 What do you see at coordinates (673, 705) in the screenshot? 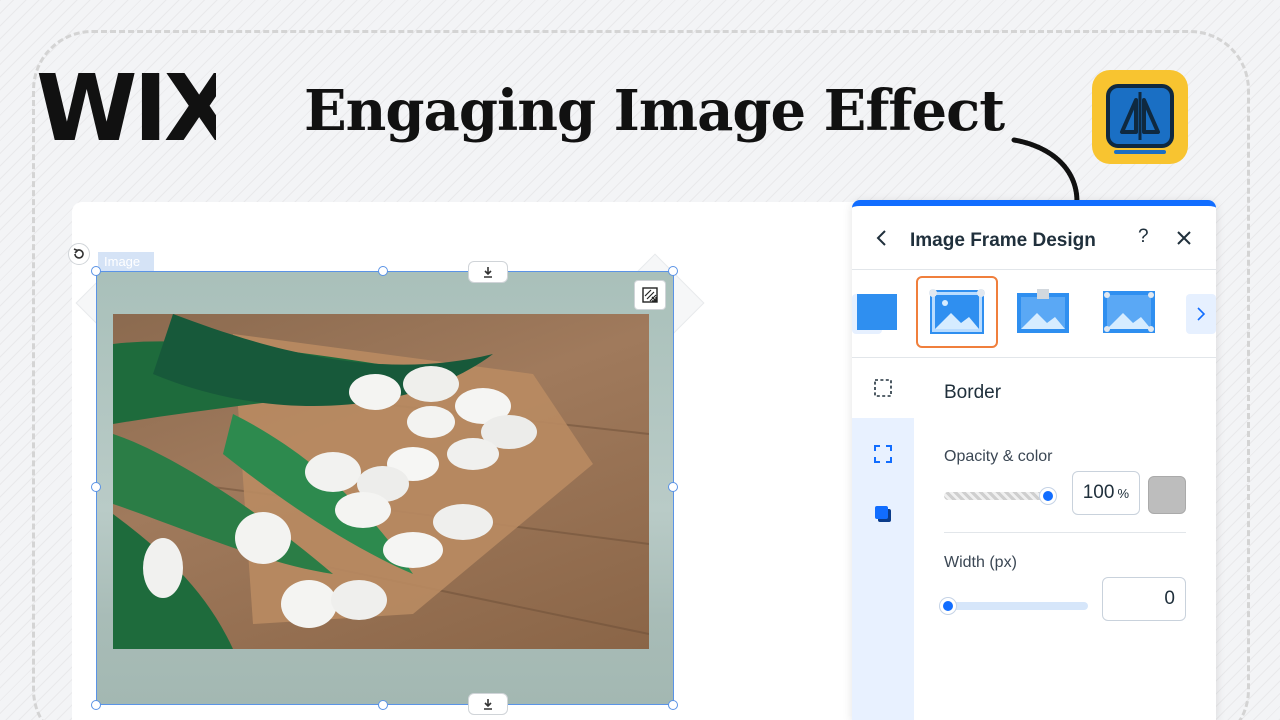
I see `resize-handle-bottom-right` at bounding box center [673, 705].